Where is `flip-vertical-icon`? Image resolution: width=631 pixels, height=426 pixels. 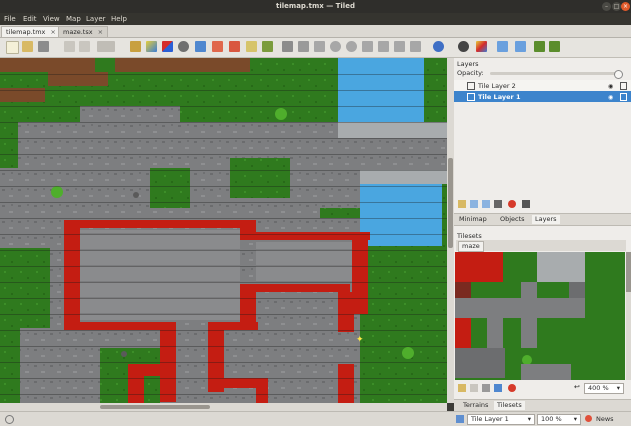 flip-vertical-icon is located at coordinates (520, 46).